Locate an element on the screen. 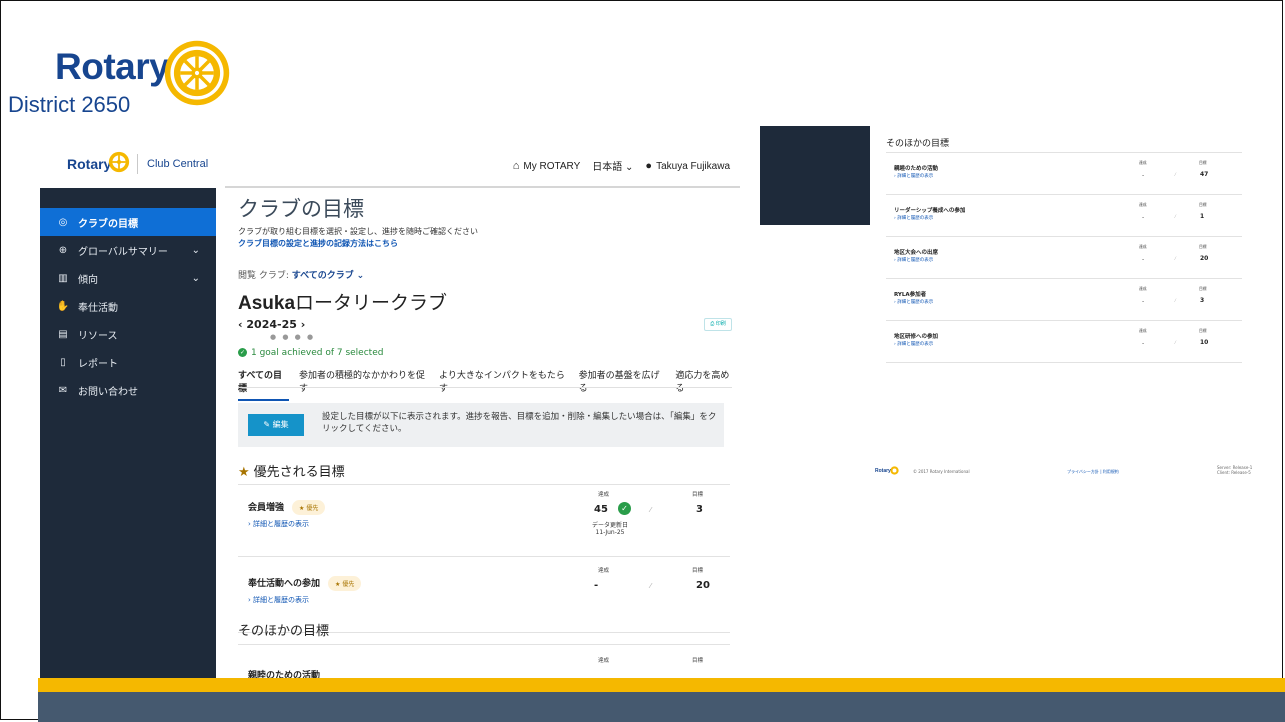 The width and height of the screenshot is (1285, 722). version-info: Server: Release-1 Client: Release-5 is located at coordinates (1235, 470).